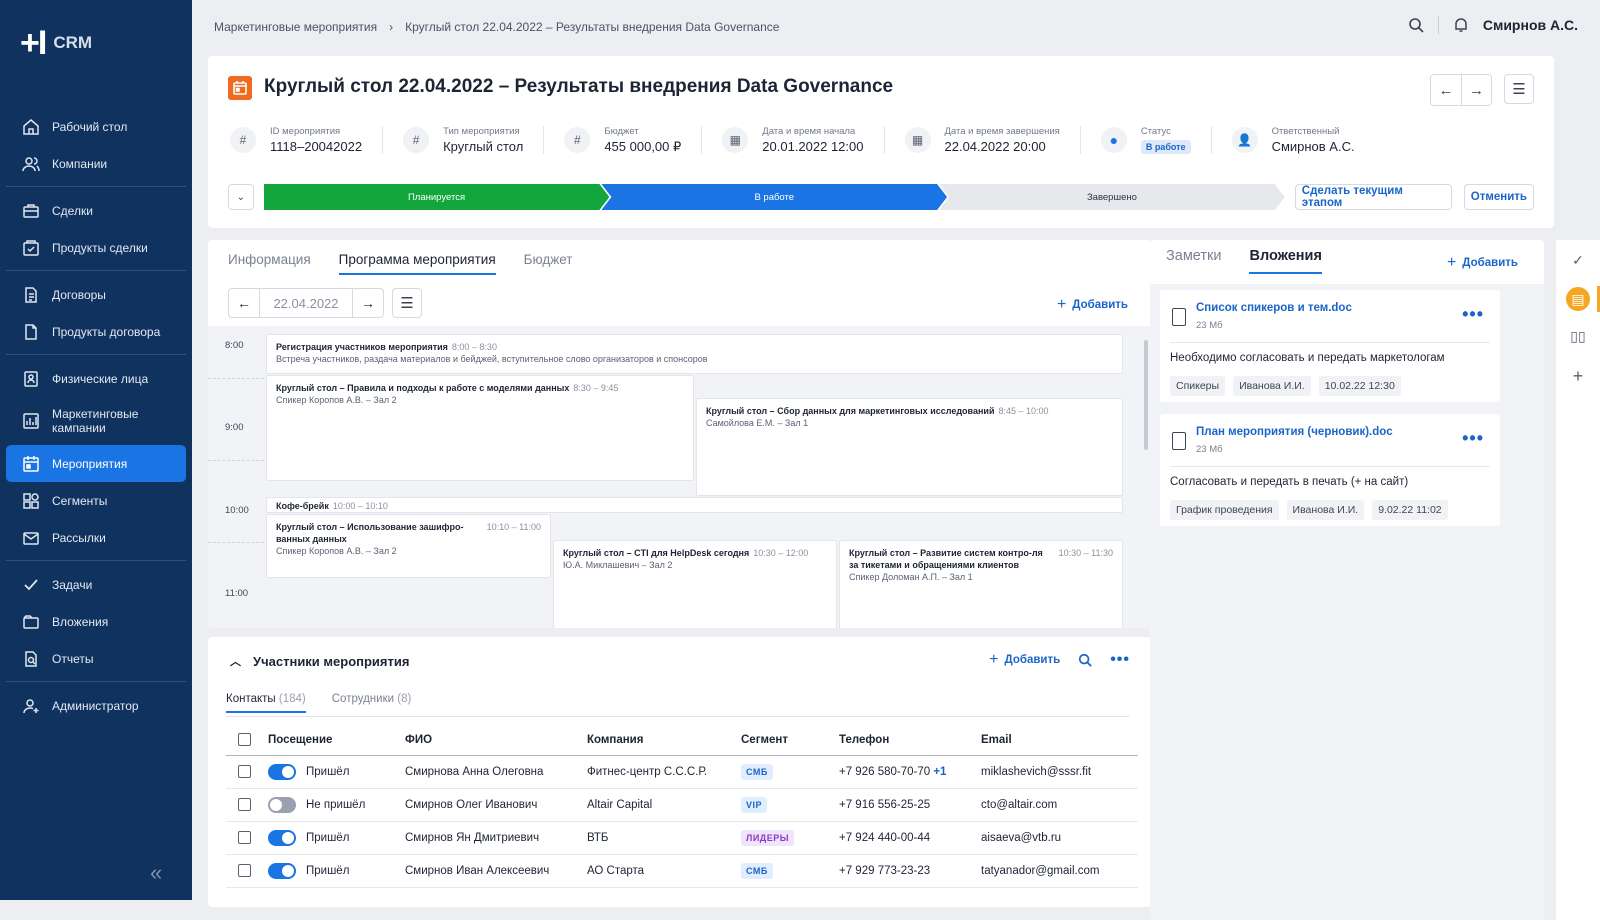  I want to click on sidebar-item-marketing-campaigns: Маркетинговые кампании, so click(96, 421).